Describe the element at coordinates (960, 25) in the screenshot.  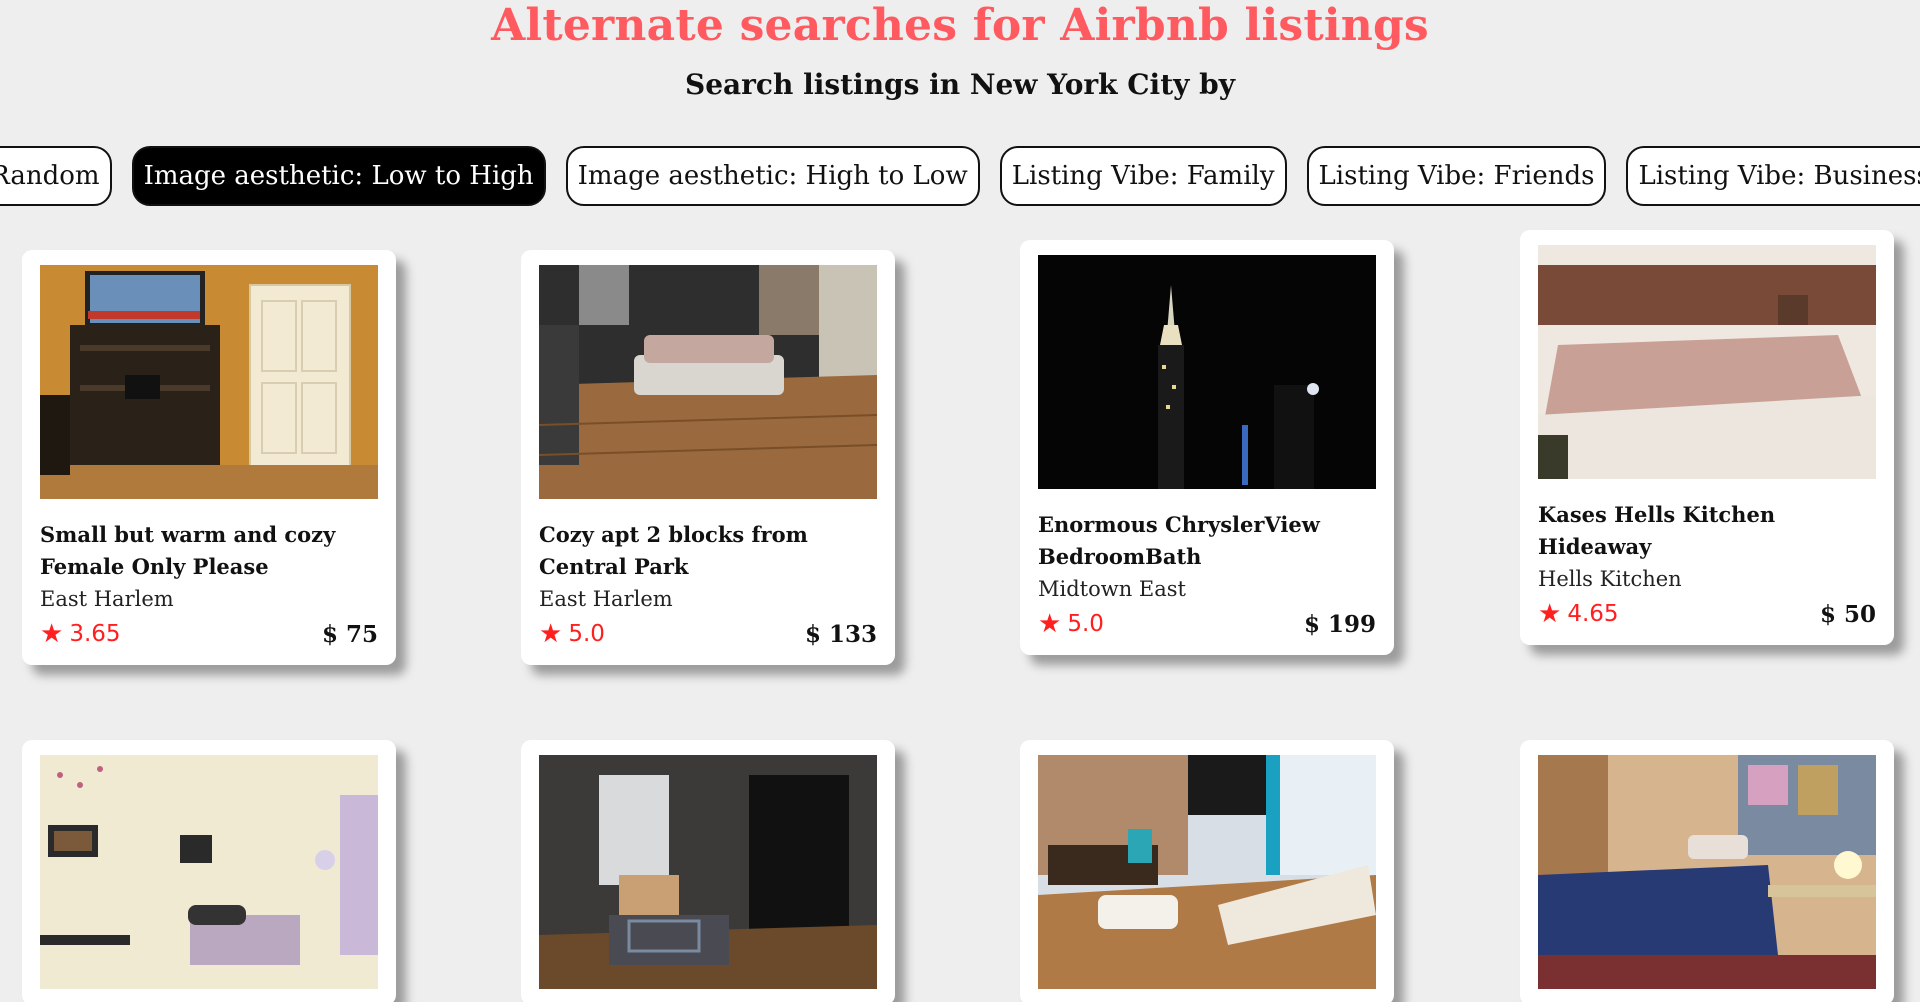
I see `page-title: Alternate searches for Airbnb listings` at that location.